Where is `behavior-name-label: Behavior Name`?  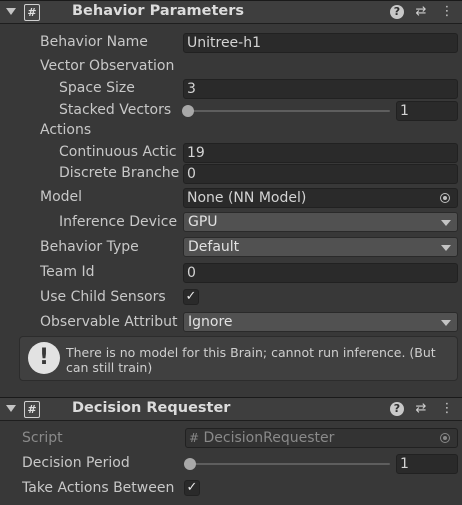 behavior-name-label: Behavior Name is located at coordinates (94, 42).